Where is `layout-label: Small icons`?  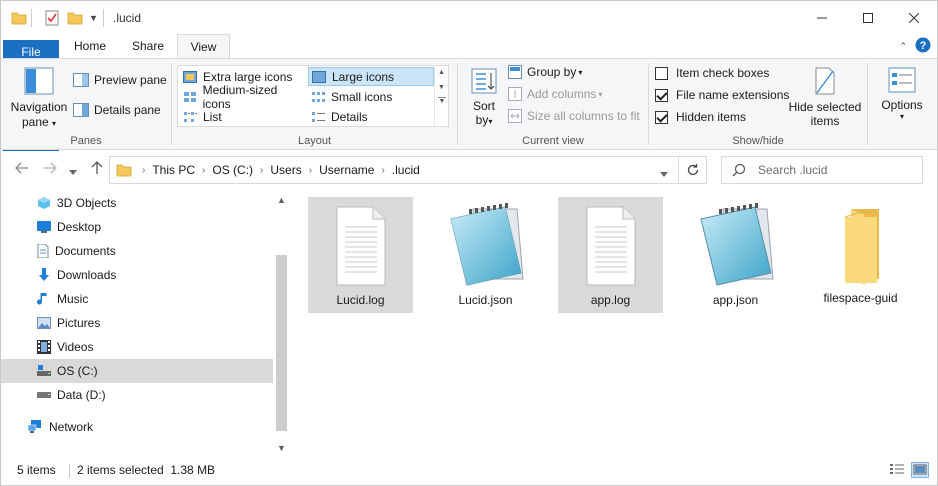 layout-label: Small icons is located at coordinates (362, 96).